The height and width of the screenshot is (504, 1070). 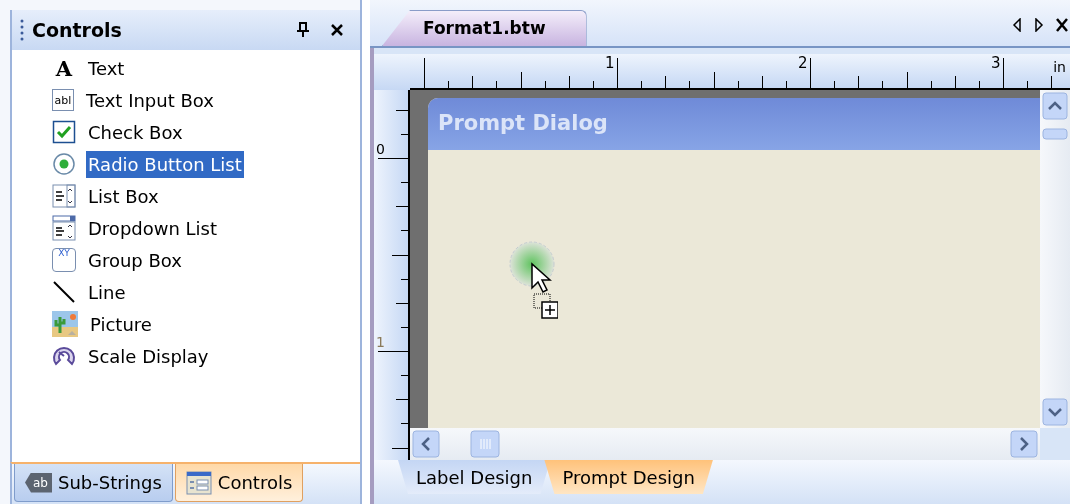 What do you see at coordinates (533, 280) in the screenshot?
I see `radio-drag-icon` at bounding box center [533, 280].